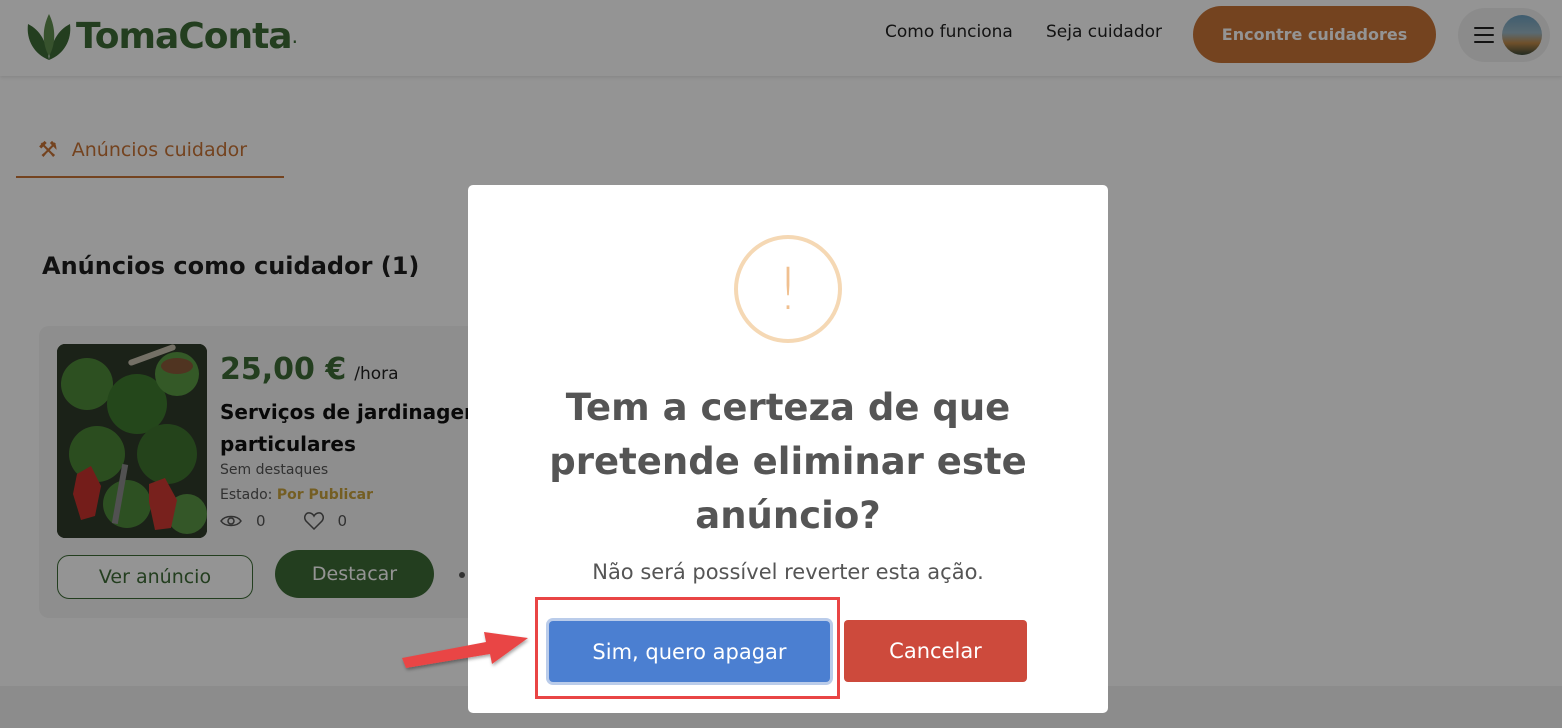 The width and height of the screenshot is (1562, 728). Describe the element at coordinates (788, 289) in the screenshot. I see `warning-icon: !` at that location.